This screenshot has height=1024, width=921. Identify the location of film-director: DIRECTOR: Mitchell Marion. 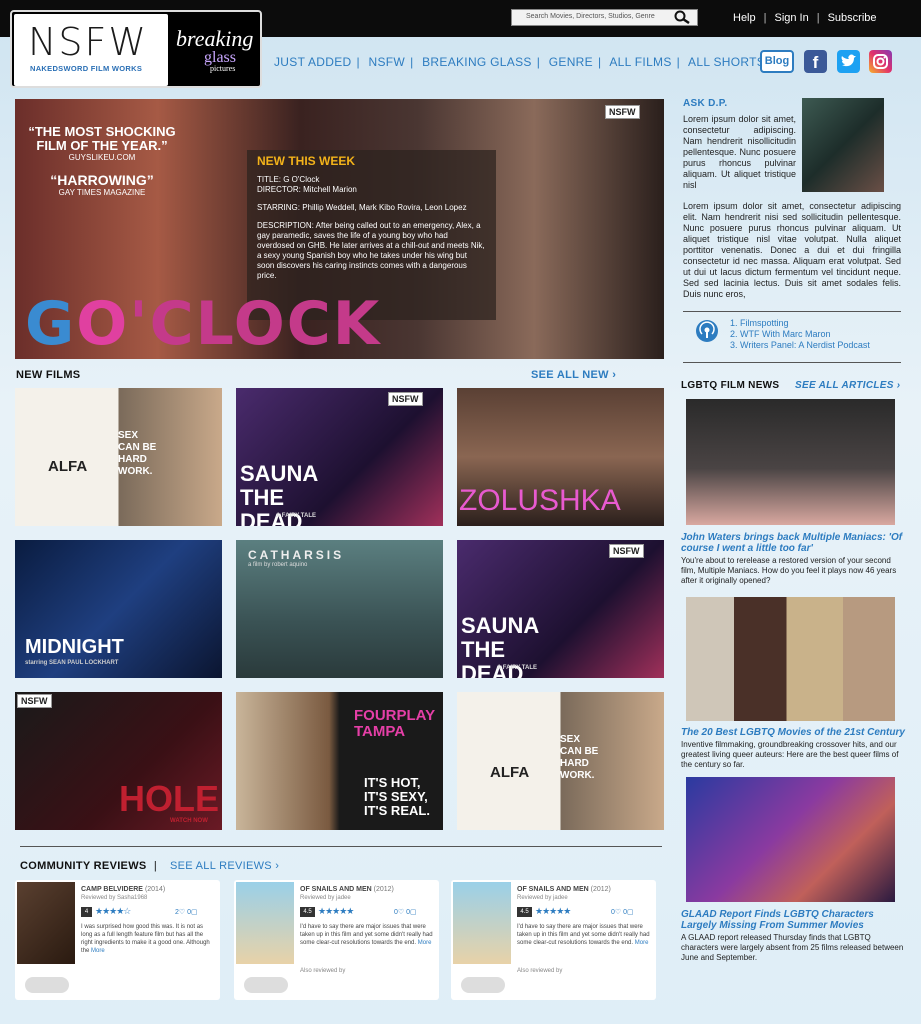
(307, 189).